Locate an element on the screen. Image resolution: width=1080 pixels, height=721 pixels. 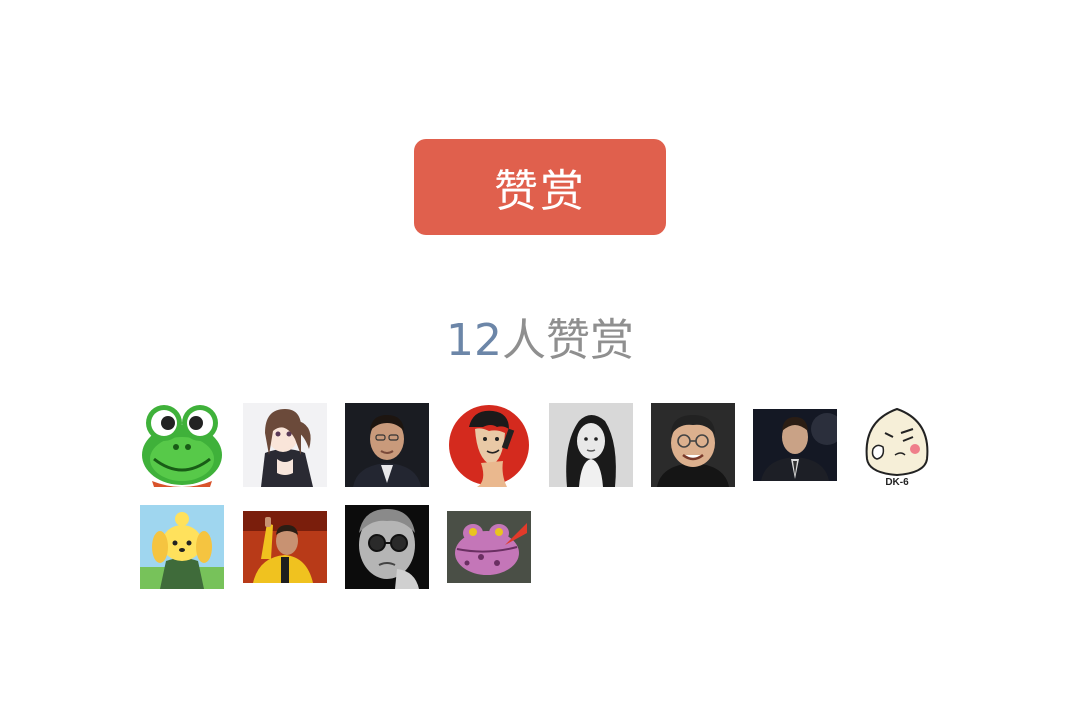
man-with-glasses-avatar is located at coordinates (693, 445).